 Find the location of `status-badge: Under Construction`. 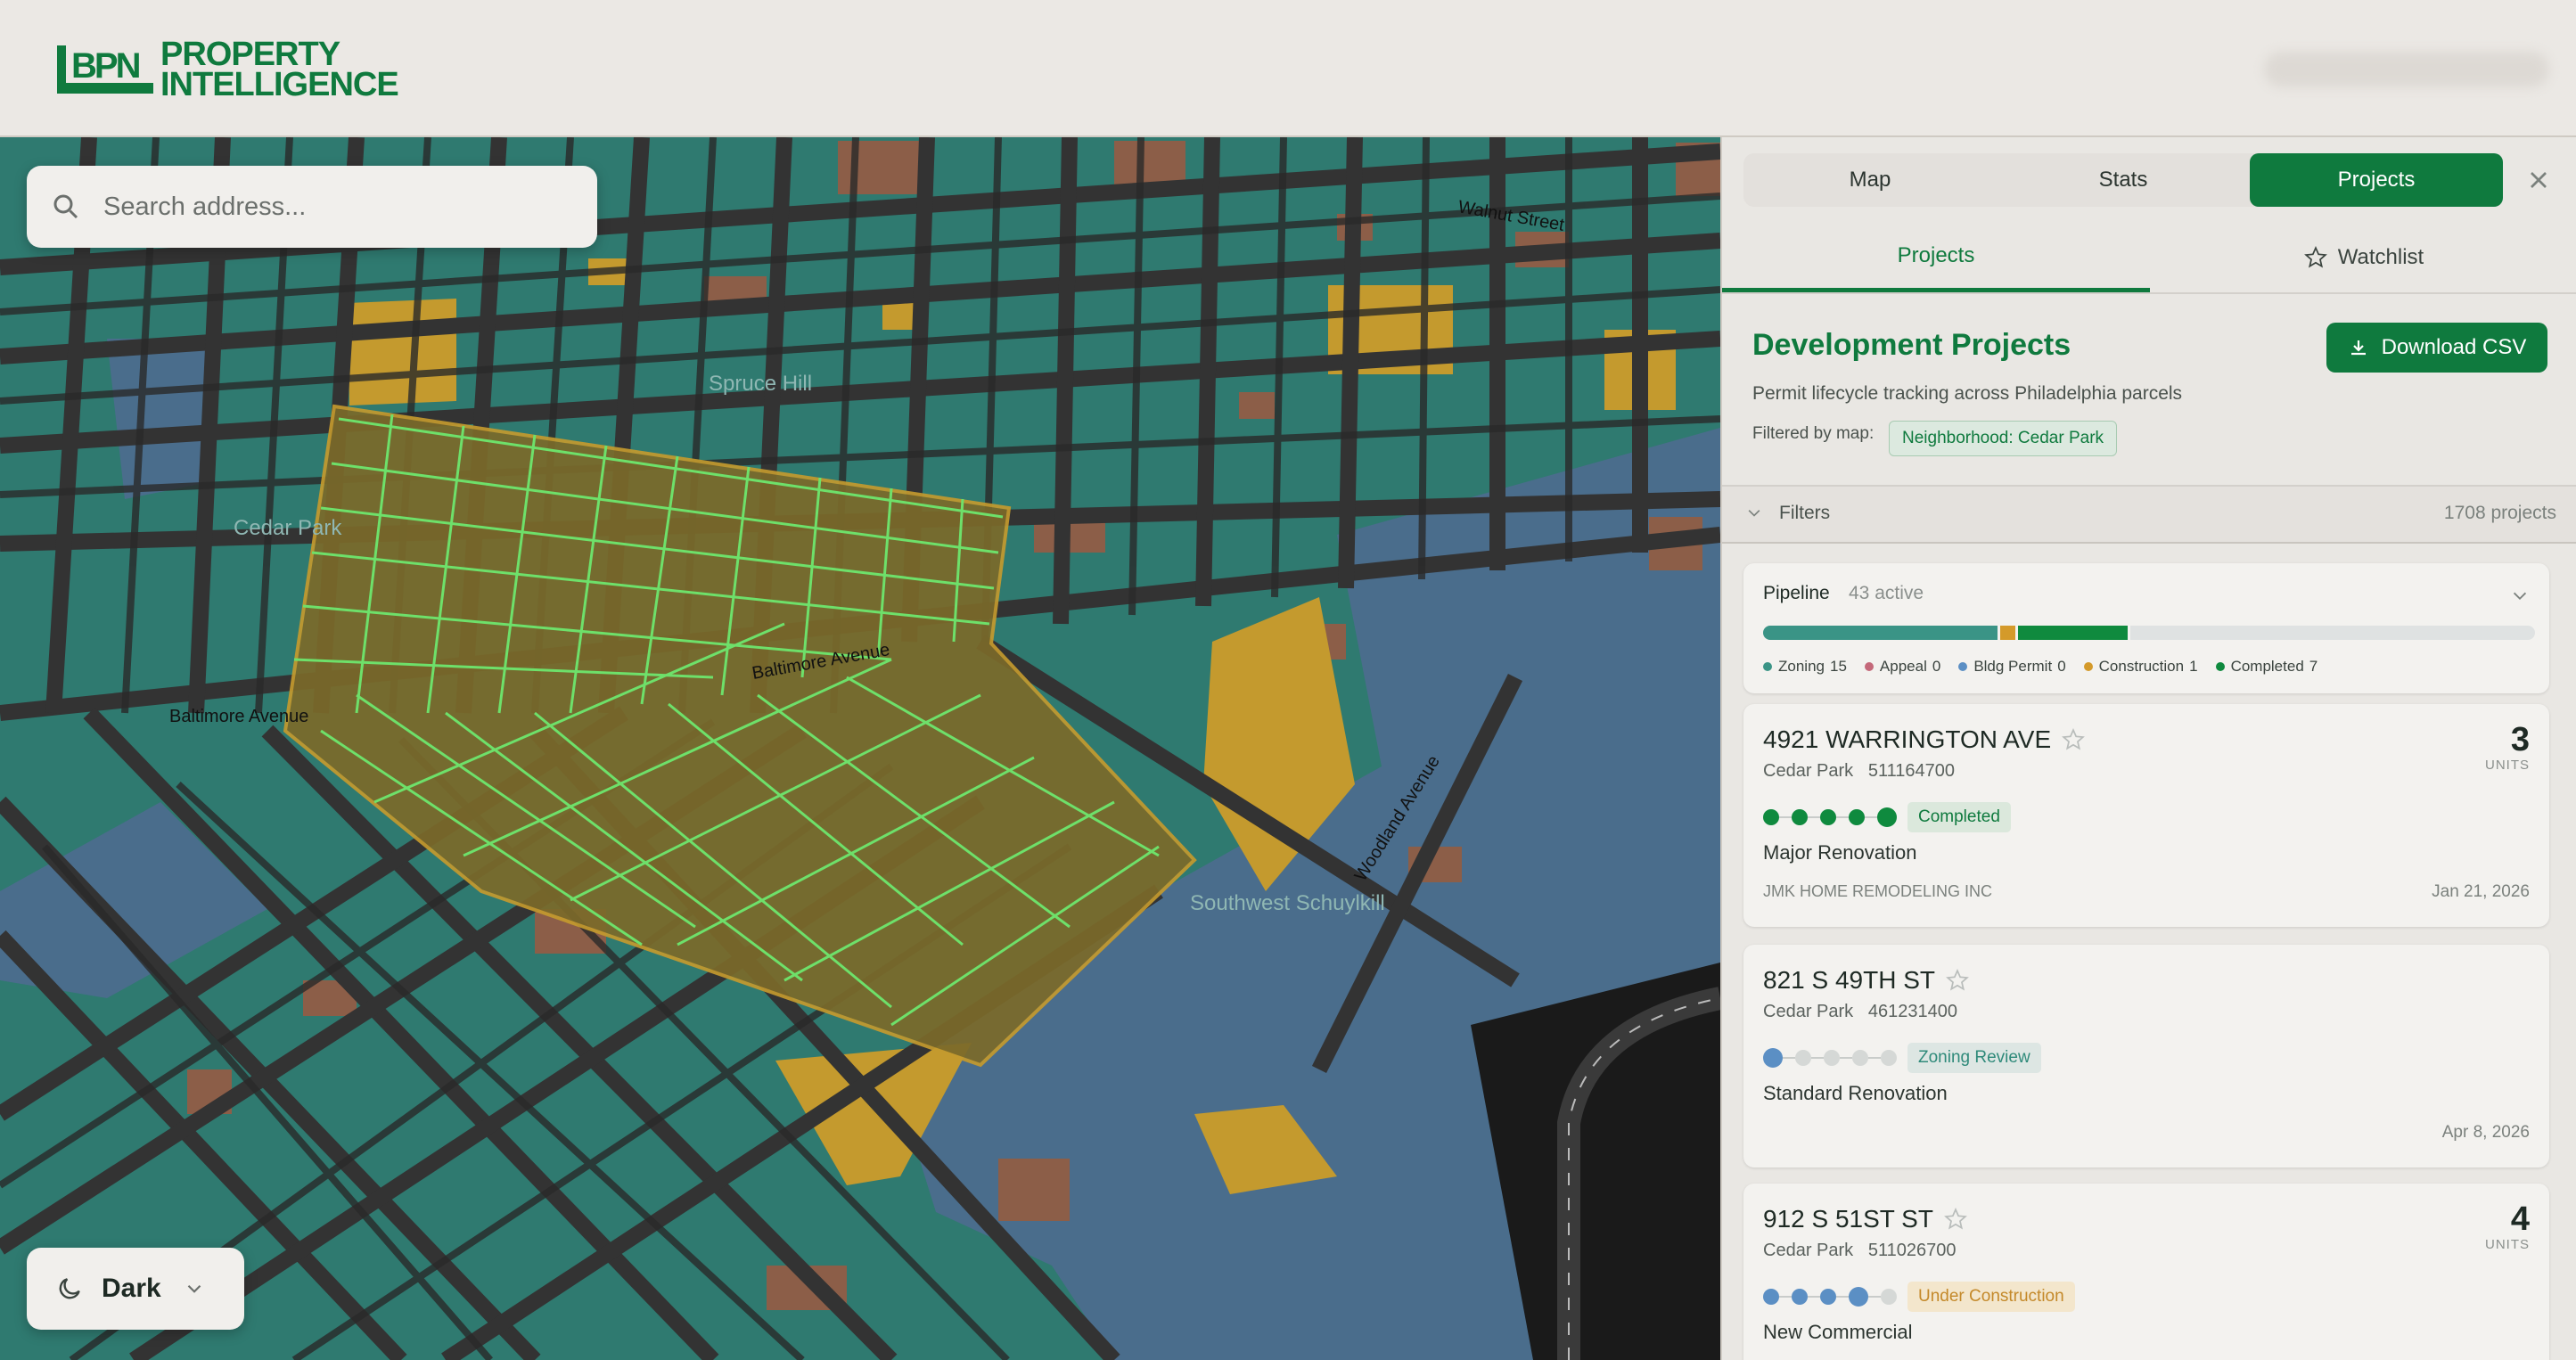

status-badge: Under Construction is located at coordinates (1991, 1297).